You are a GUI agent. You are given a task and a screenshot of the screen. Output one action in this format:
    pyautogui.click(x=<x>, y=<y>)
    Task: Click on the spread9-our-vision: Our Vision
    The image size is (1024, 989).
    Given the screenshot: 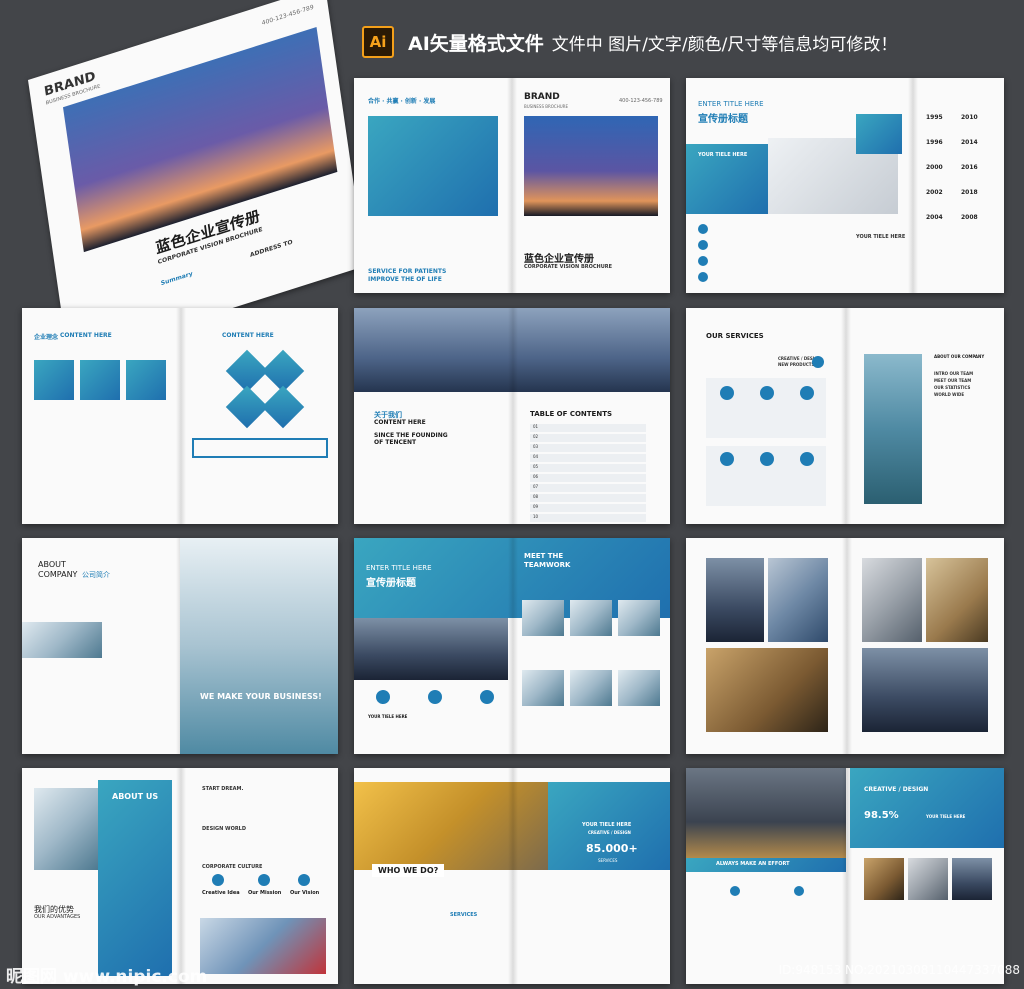 What is the action you would take?
    pyautogui.click(x=305, y=893)
    